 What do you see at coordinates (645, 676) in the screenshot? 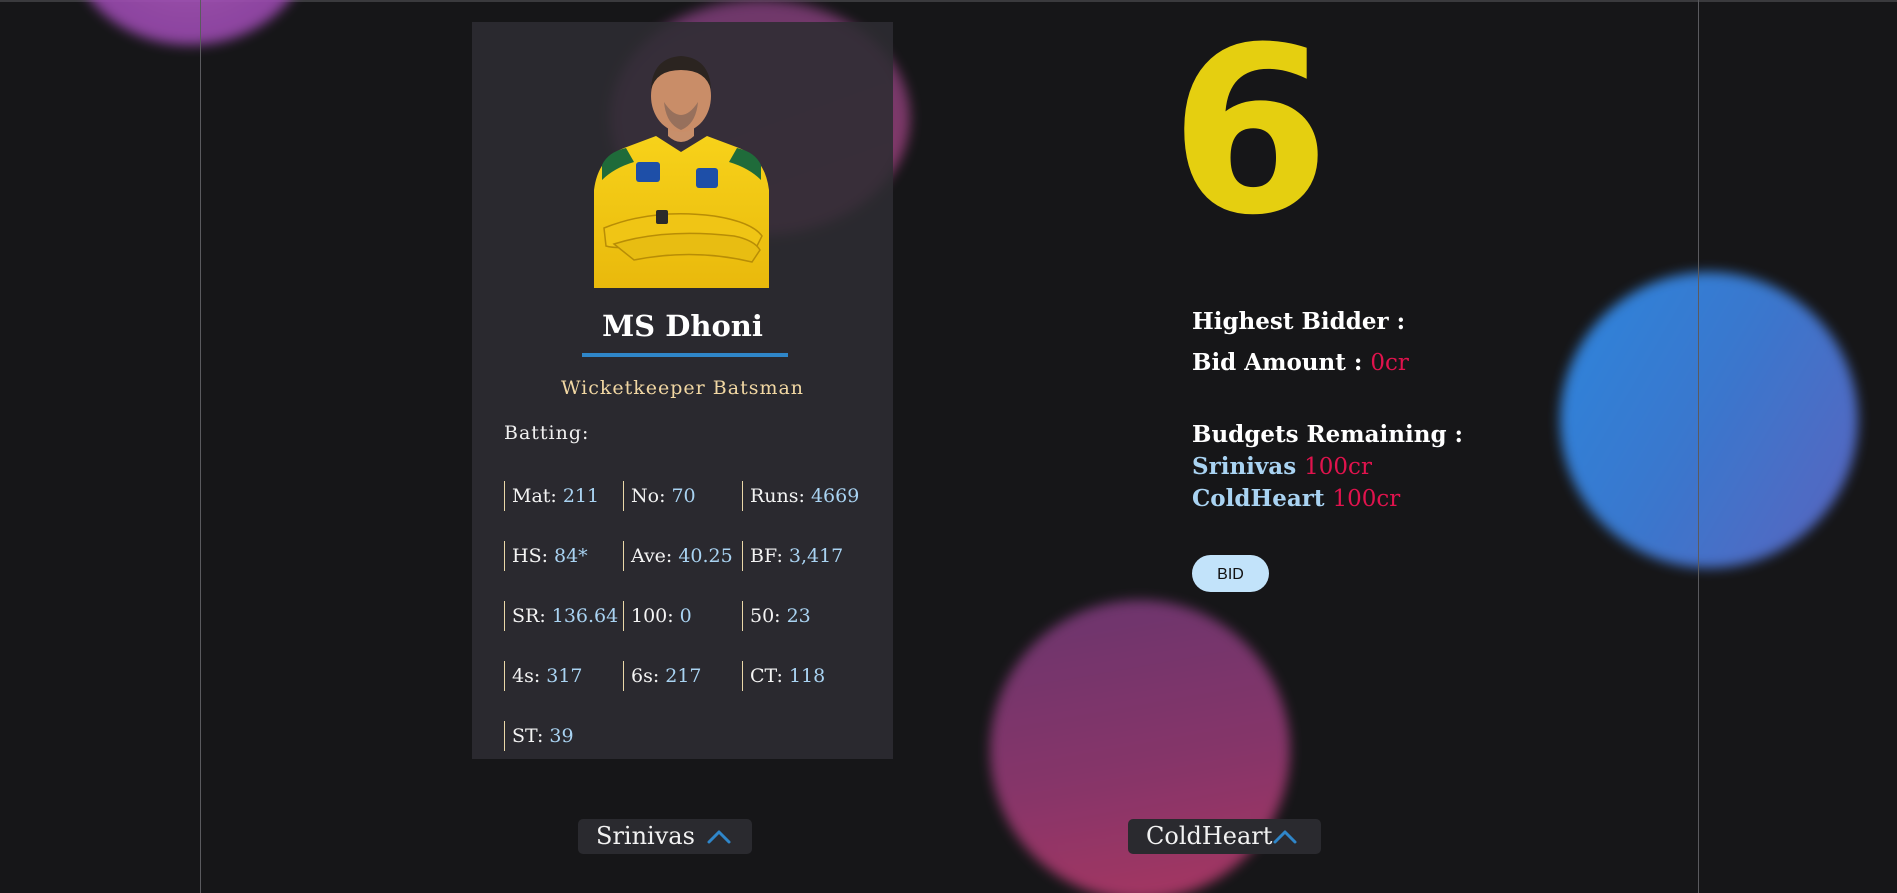
I see `stat-label: 6s:` at bounding box center [645, 676].